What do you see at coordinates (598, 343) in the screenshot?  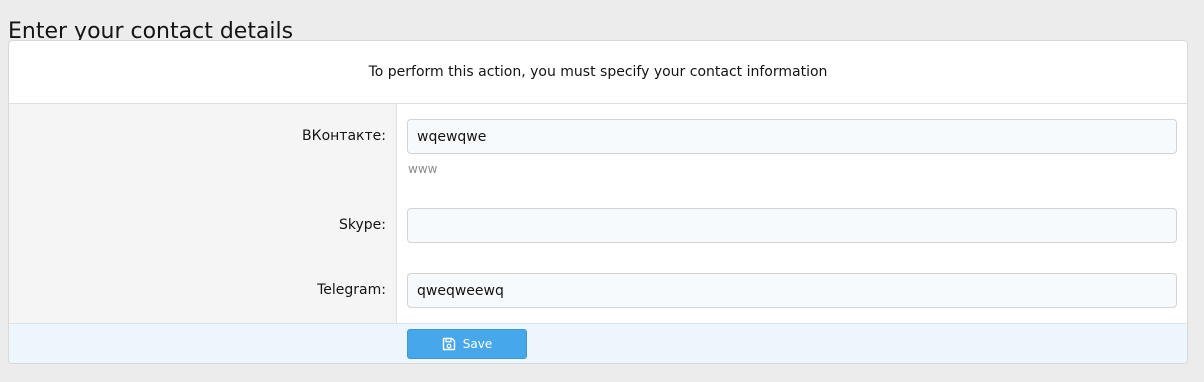 I see `form-footer: Save` at bounding box center [598, 343].